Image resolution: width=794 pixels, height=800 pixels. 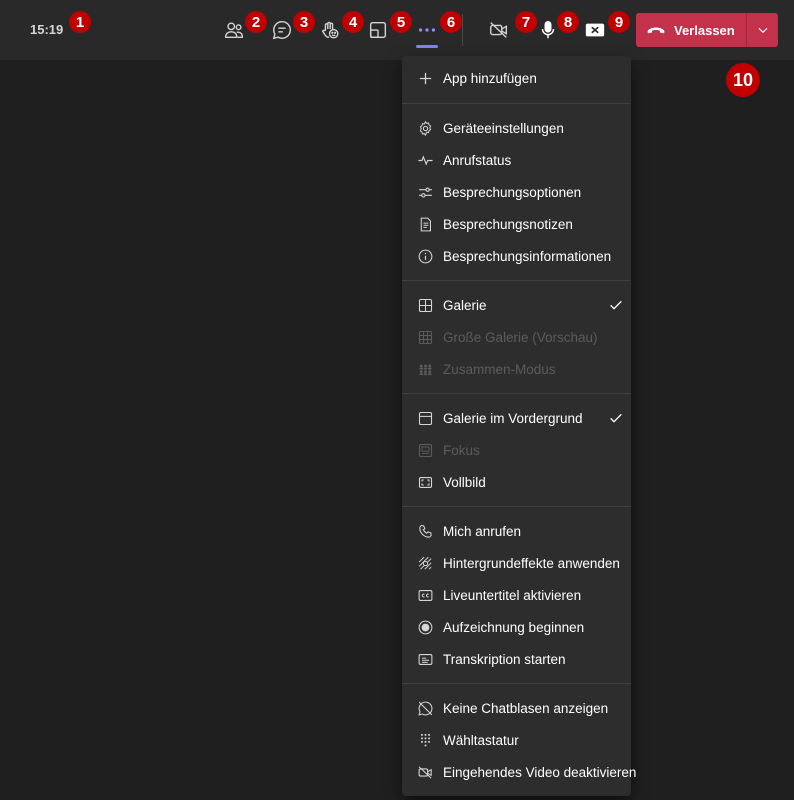 What do you see at coordinates (568, 22) in the screenshot?
I see `annotation-badge: 8` at bounding box center [568, 22].